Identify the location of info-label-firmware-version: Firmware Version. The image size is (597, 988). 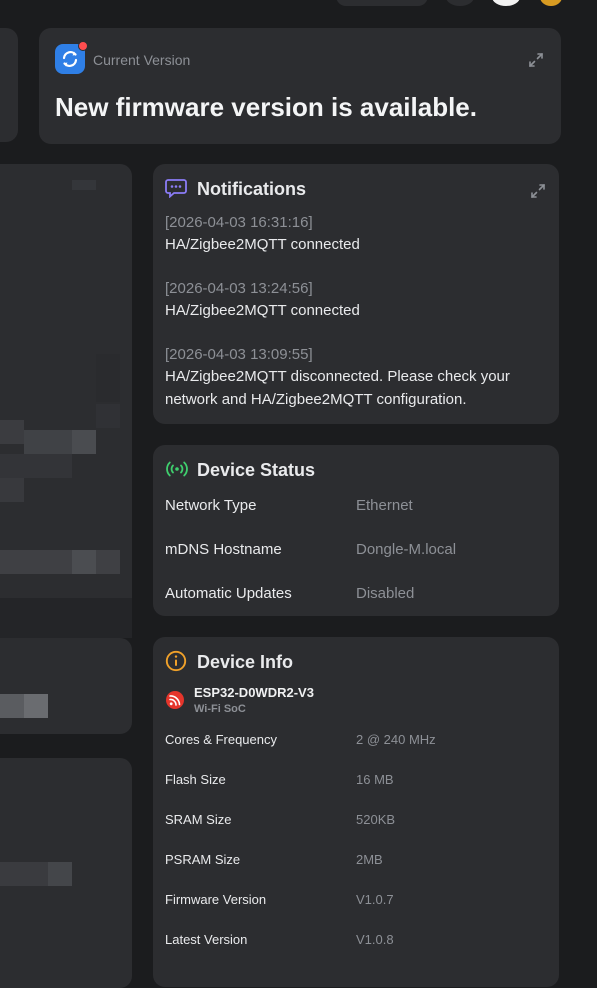
(216, 899).